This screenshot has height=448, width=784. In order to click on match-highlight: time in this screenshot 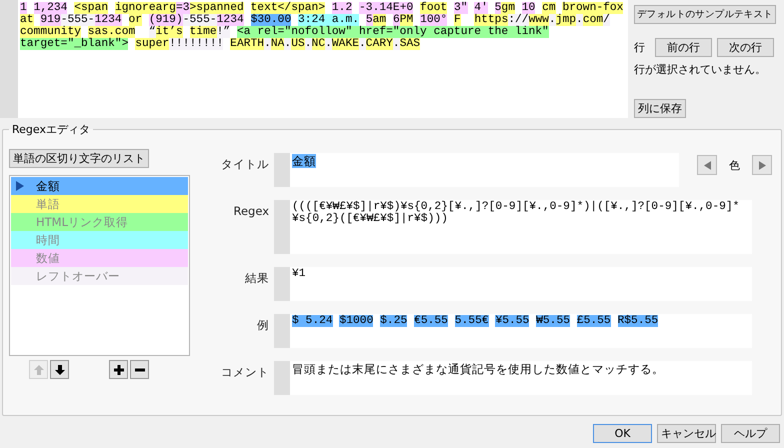, I will do `click(203, 32)`.